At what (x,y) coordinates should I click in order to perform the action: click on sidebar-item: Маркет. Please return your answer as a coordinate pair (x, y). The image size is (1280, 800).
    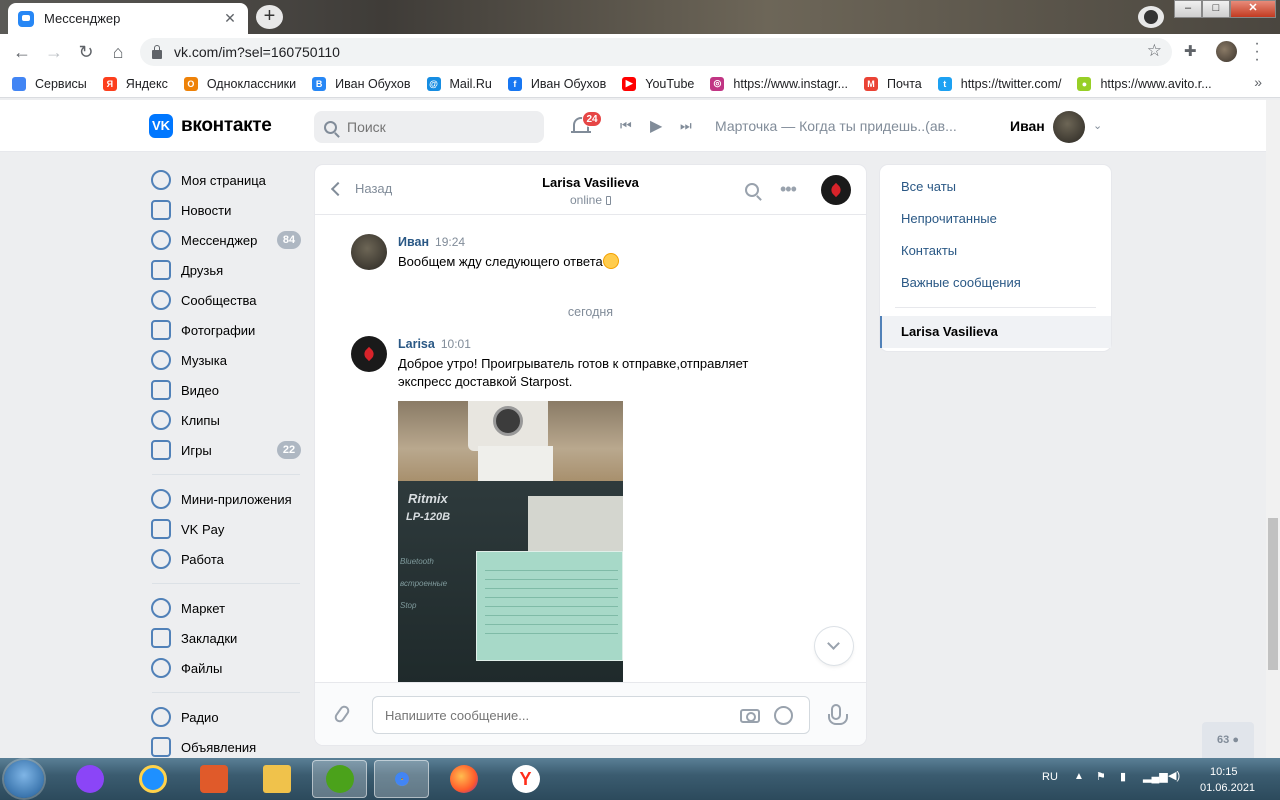
    Looking at the image, I should click on (228, 608).